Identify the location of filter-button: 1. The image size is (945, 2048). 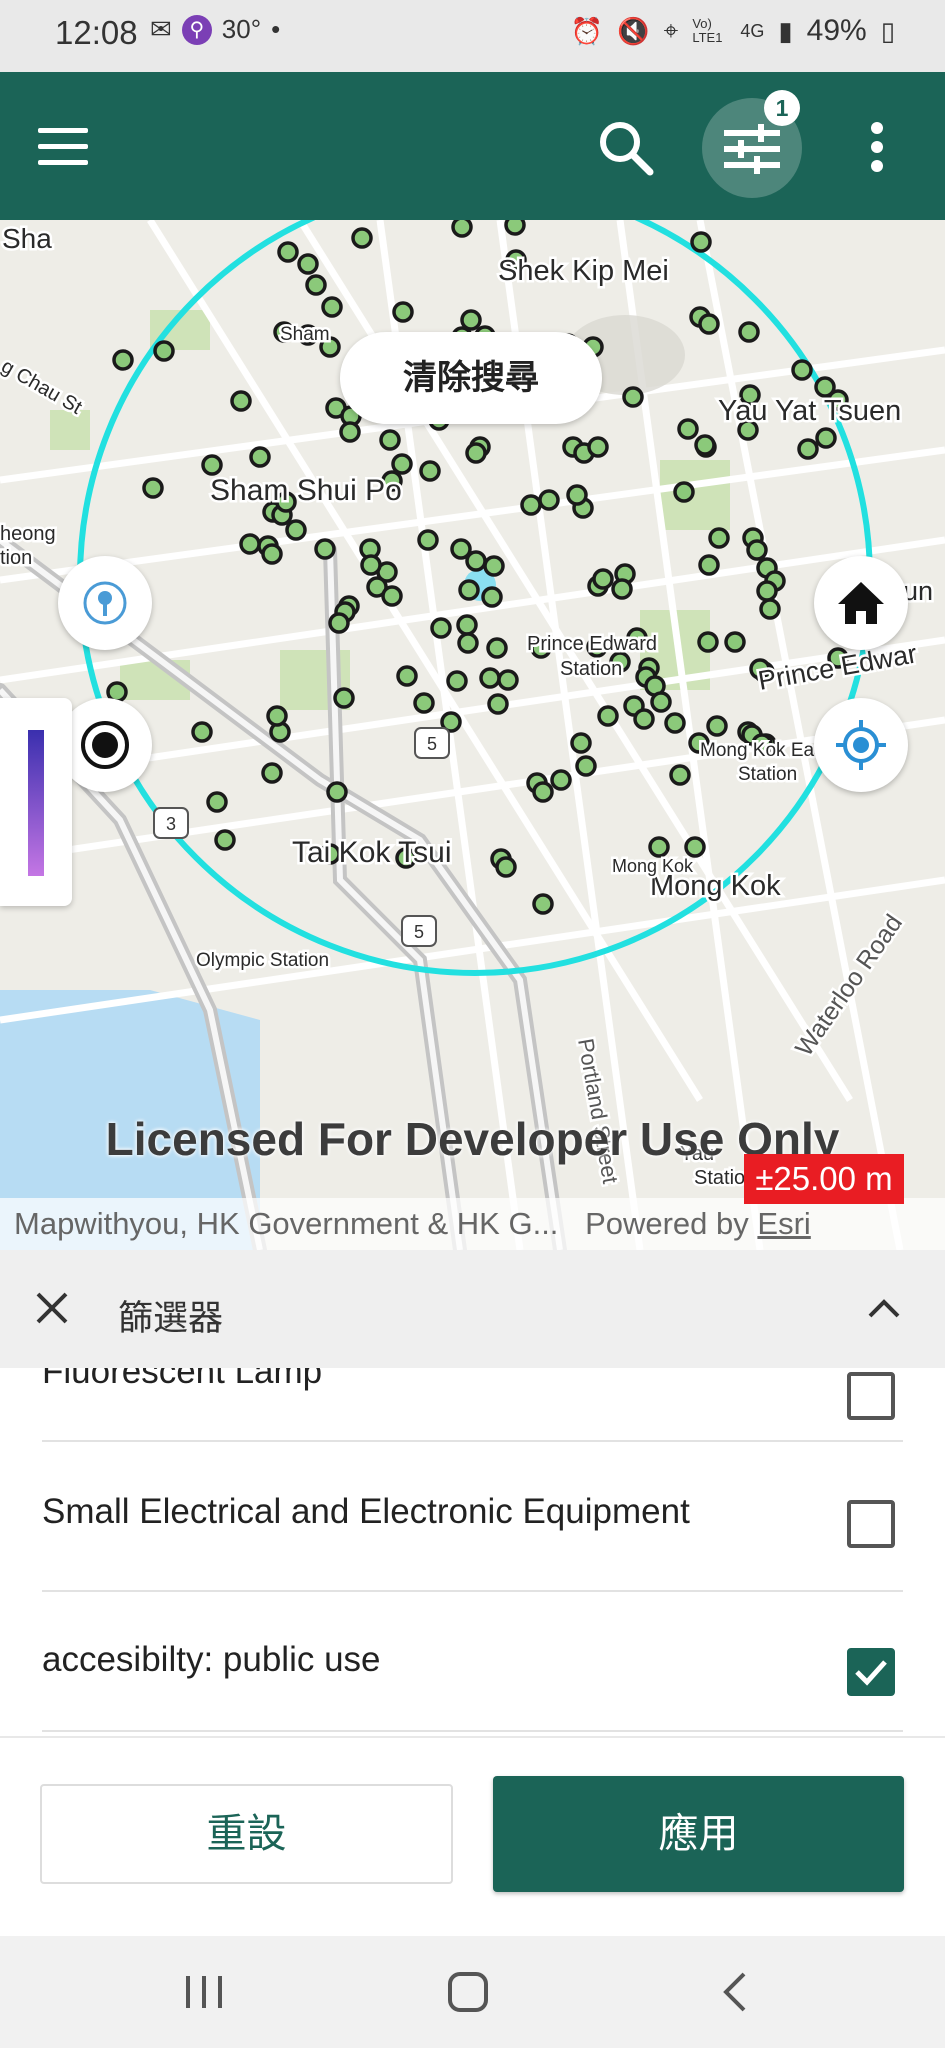
(752, 144).